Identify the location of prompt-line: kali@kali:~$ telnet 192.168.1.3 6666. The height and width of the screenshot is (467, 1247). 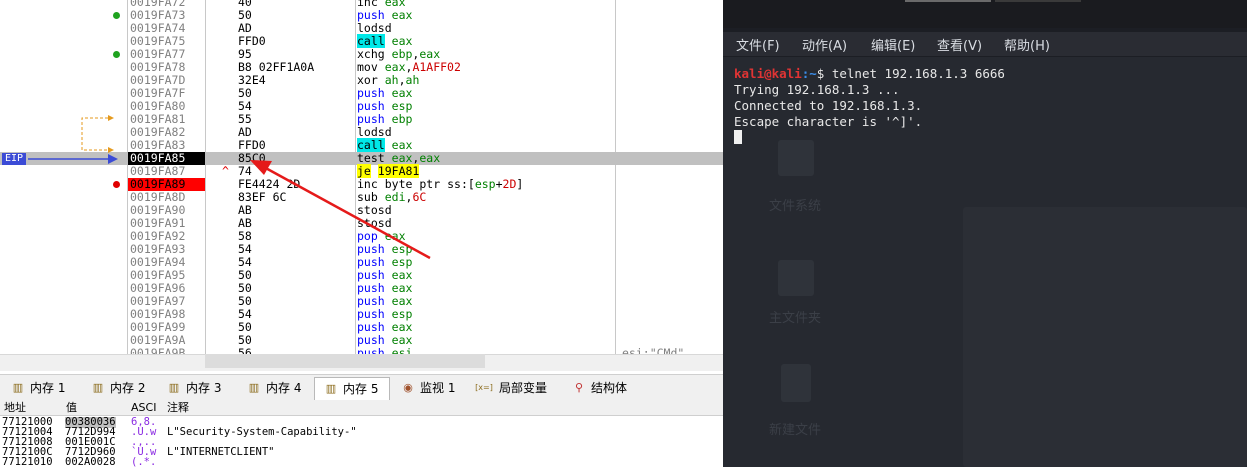
(869, 73).